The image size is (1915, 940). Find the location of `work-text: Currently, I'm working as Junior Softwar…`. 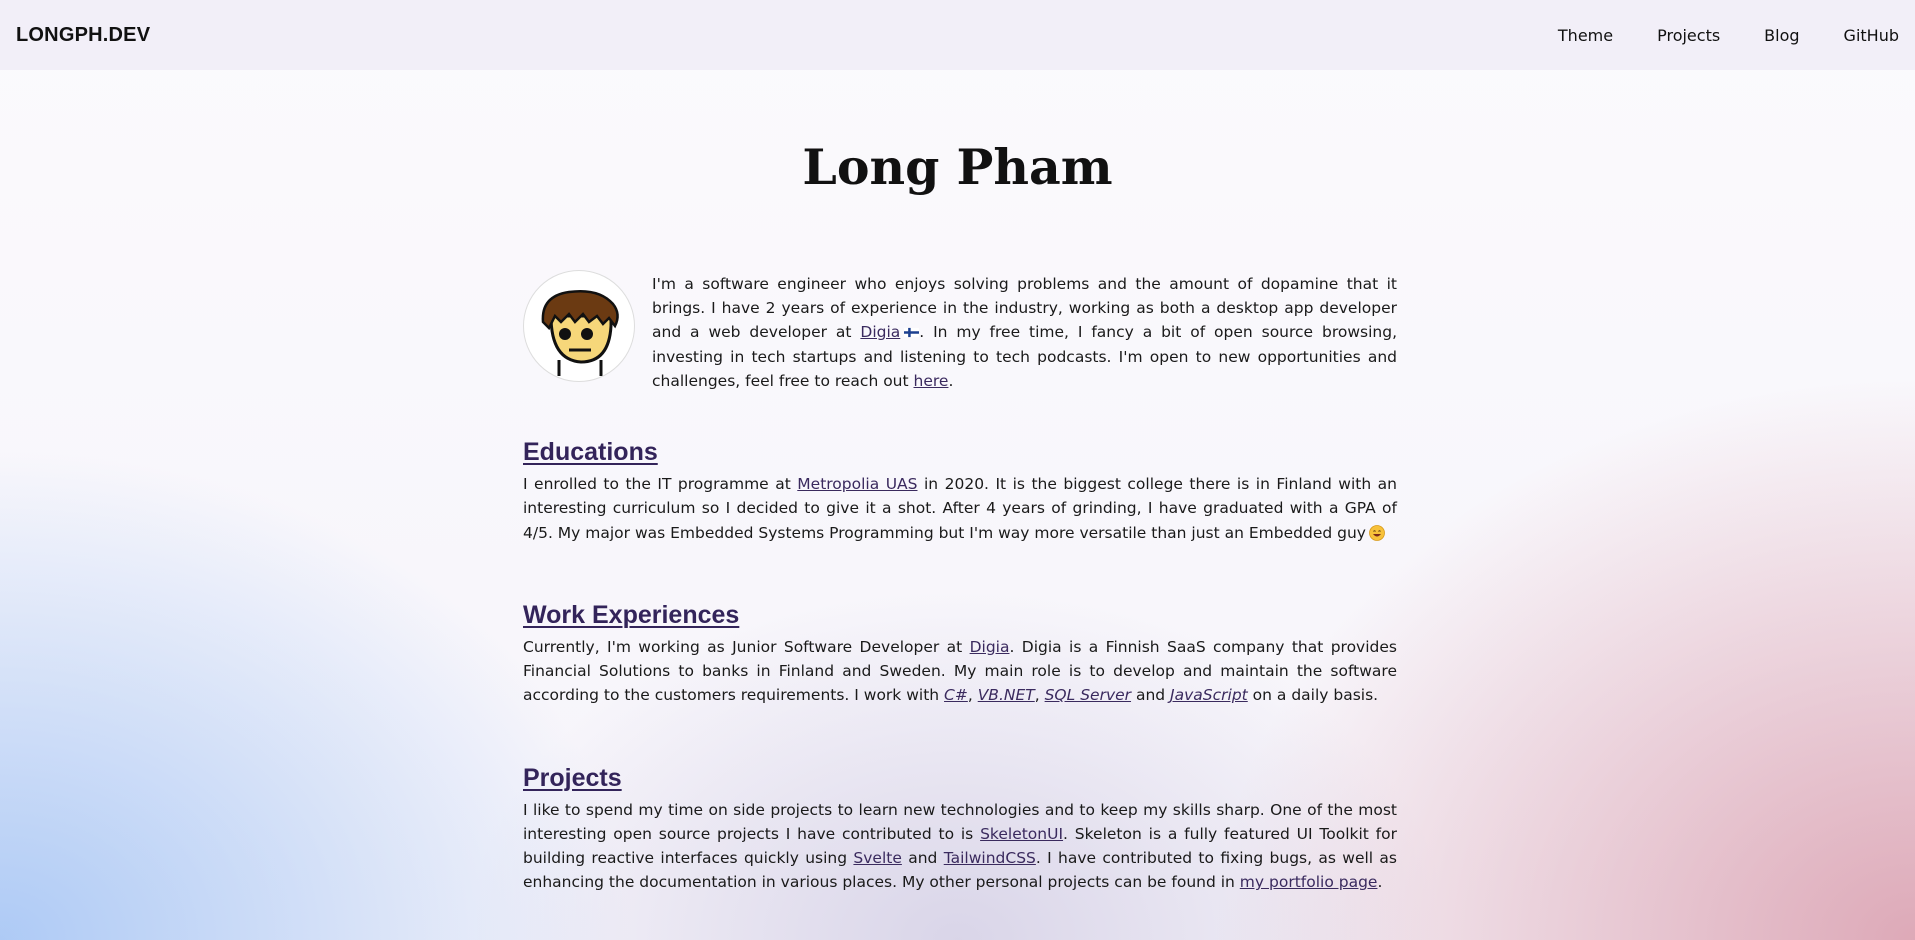

work-text: Currently, I'm working as Junior Softwar… is located at coordinates (960, 671).